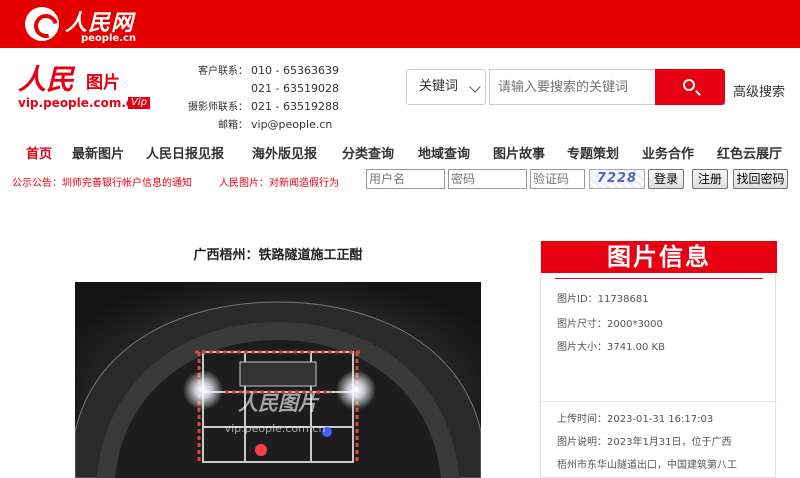  What do you see at coordinates (278, 255) in the screenshot?
I see `article-title: 广西梧州：铁路隧道施工正酣` at bounding box center [278, 255].